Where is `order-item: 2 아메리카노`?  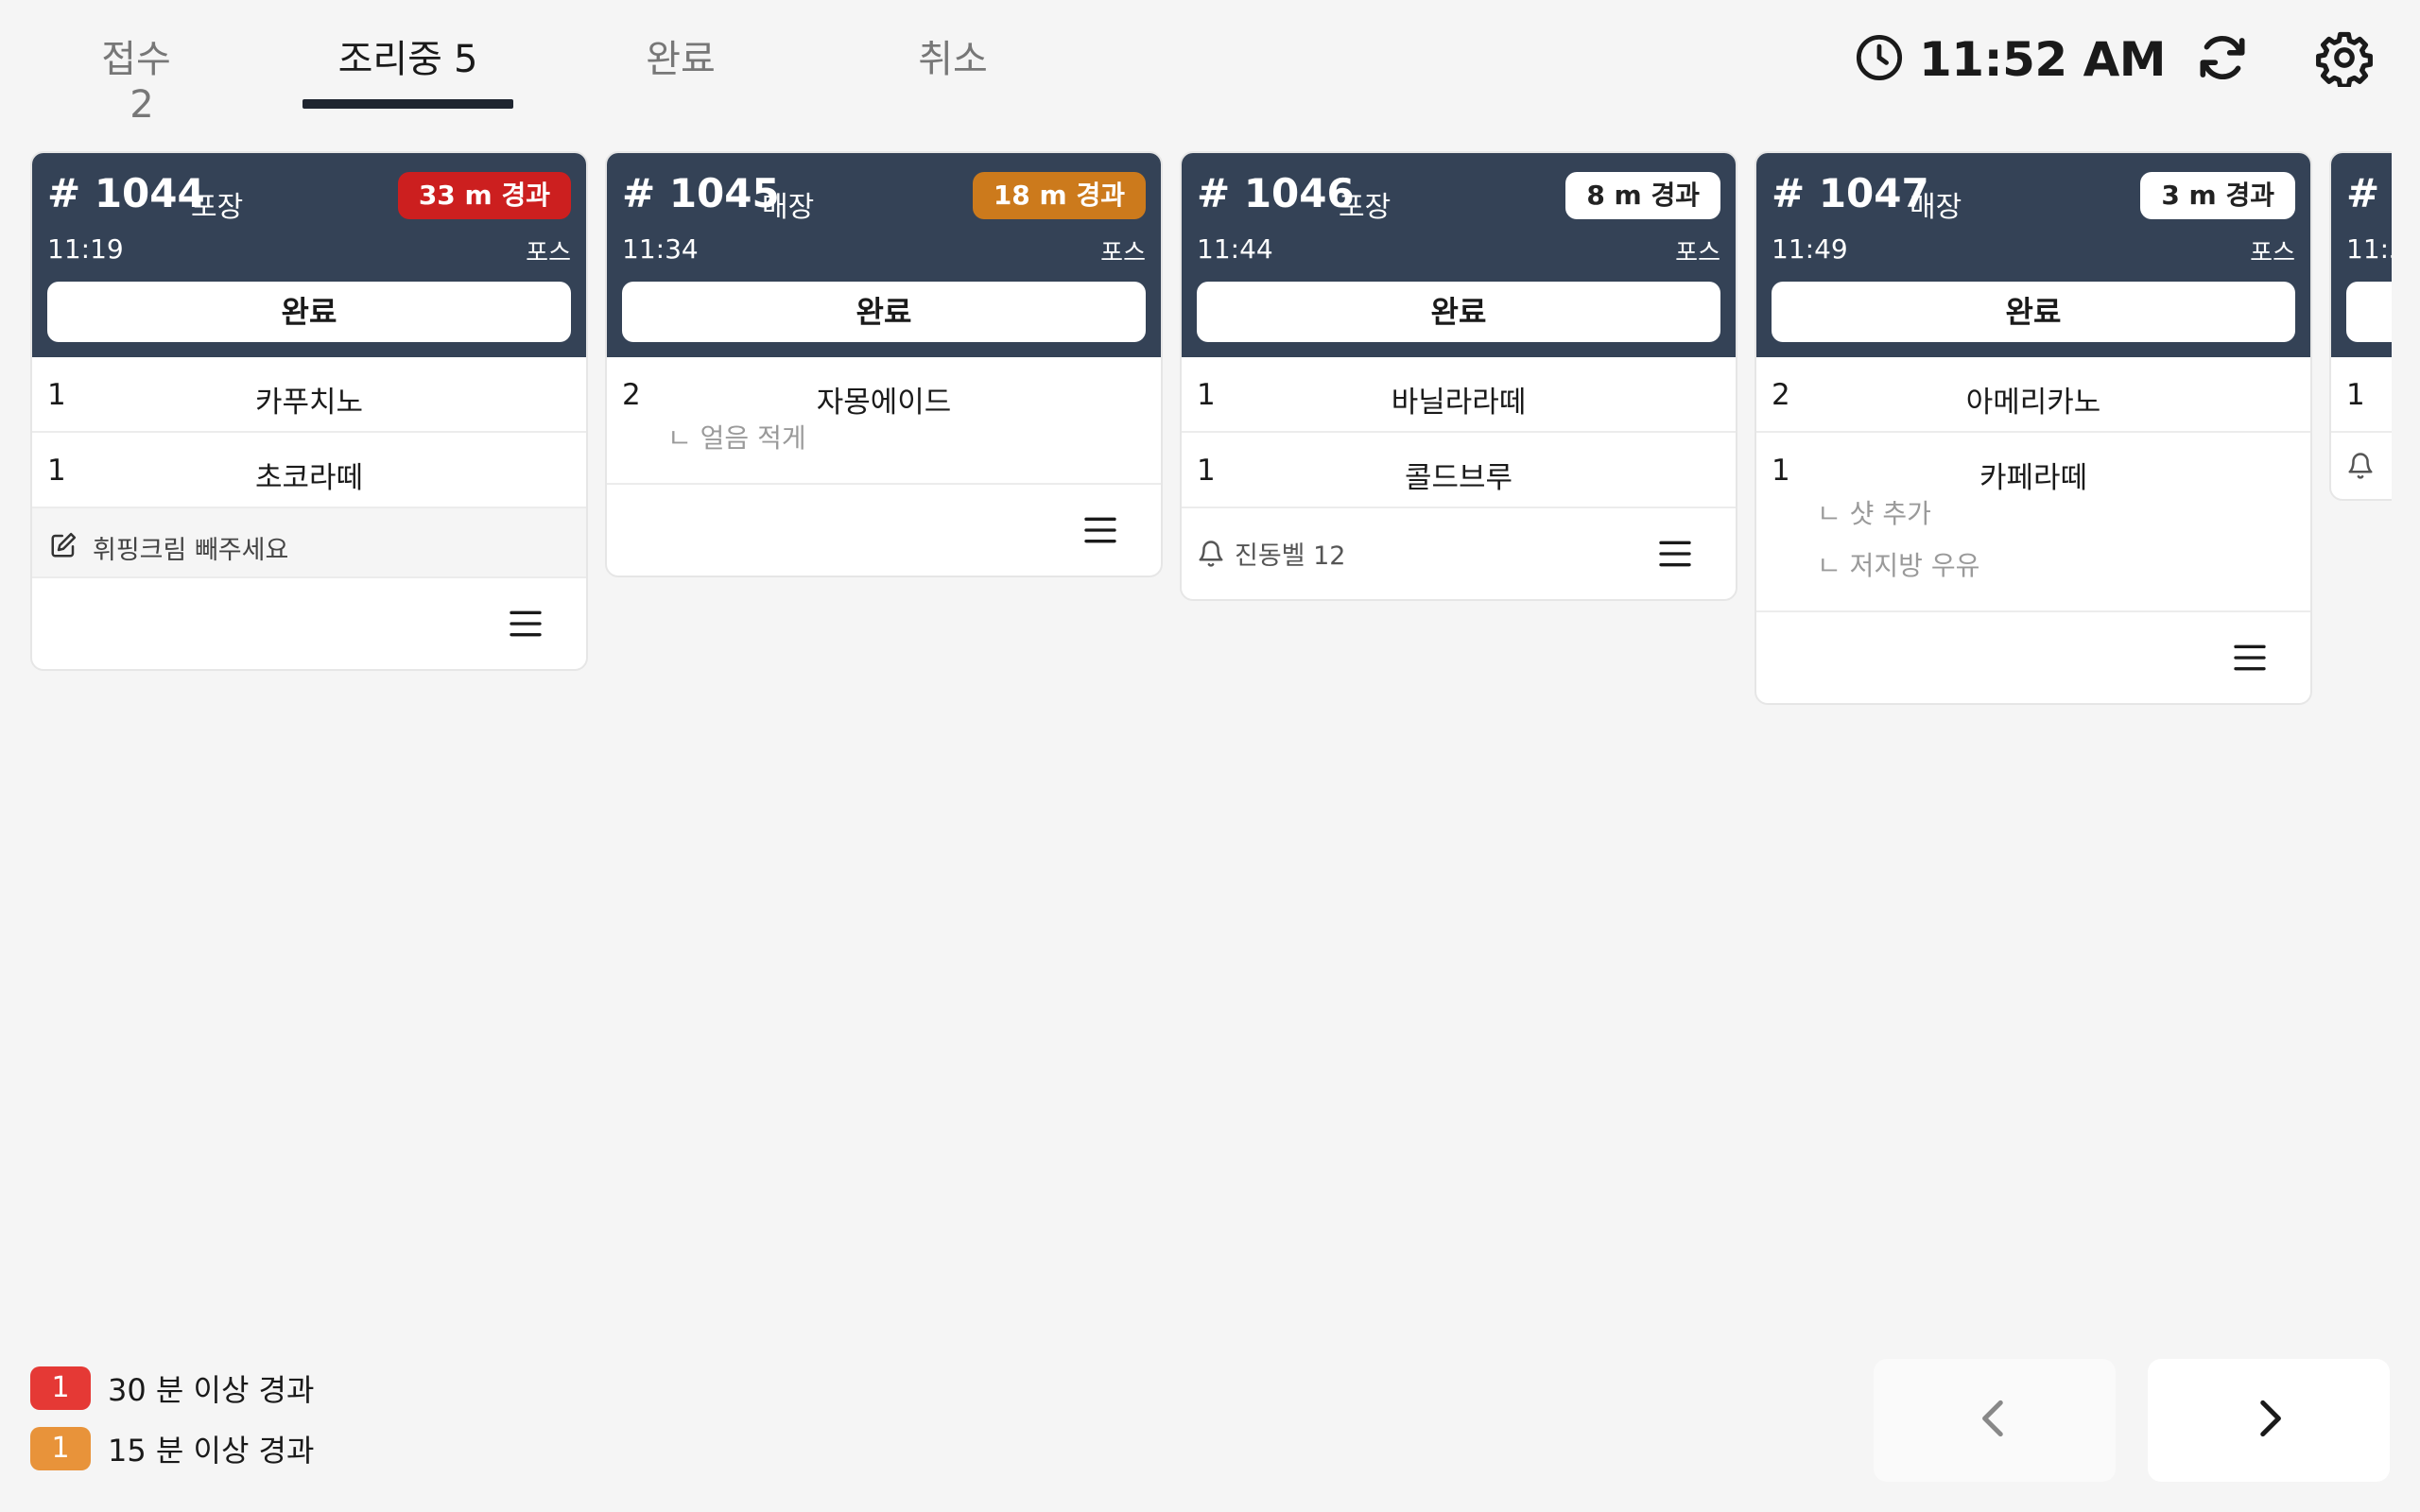
order-item: 2 아메리카노 is located at coordinates (2033, 395).